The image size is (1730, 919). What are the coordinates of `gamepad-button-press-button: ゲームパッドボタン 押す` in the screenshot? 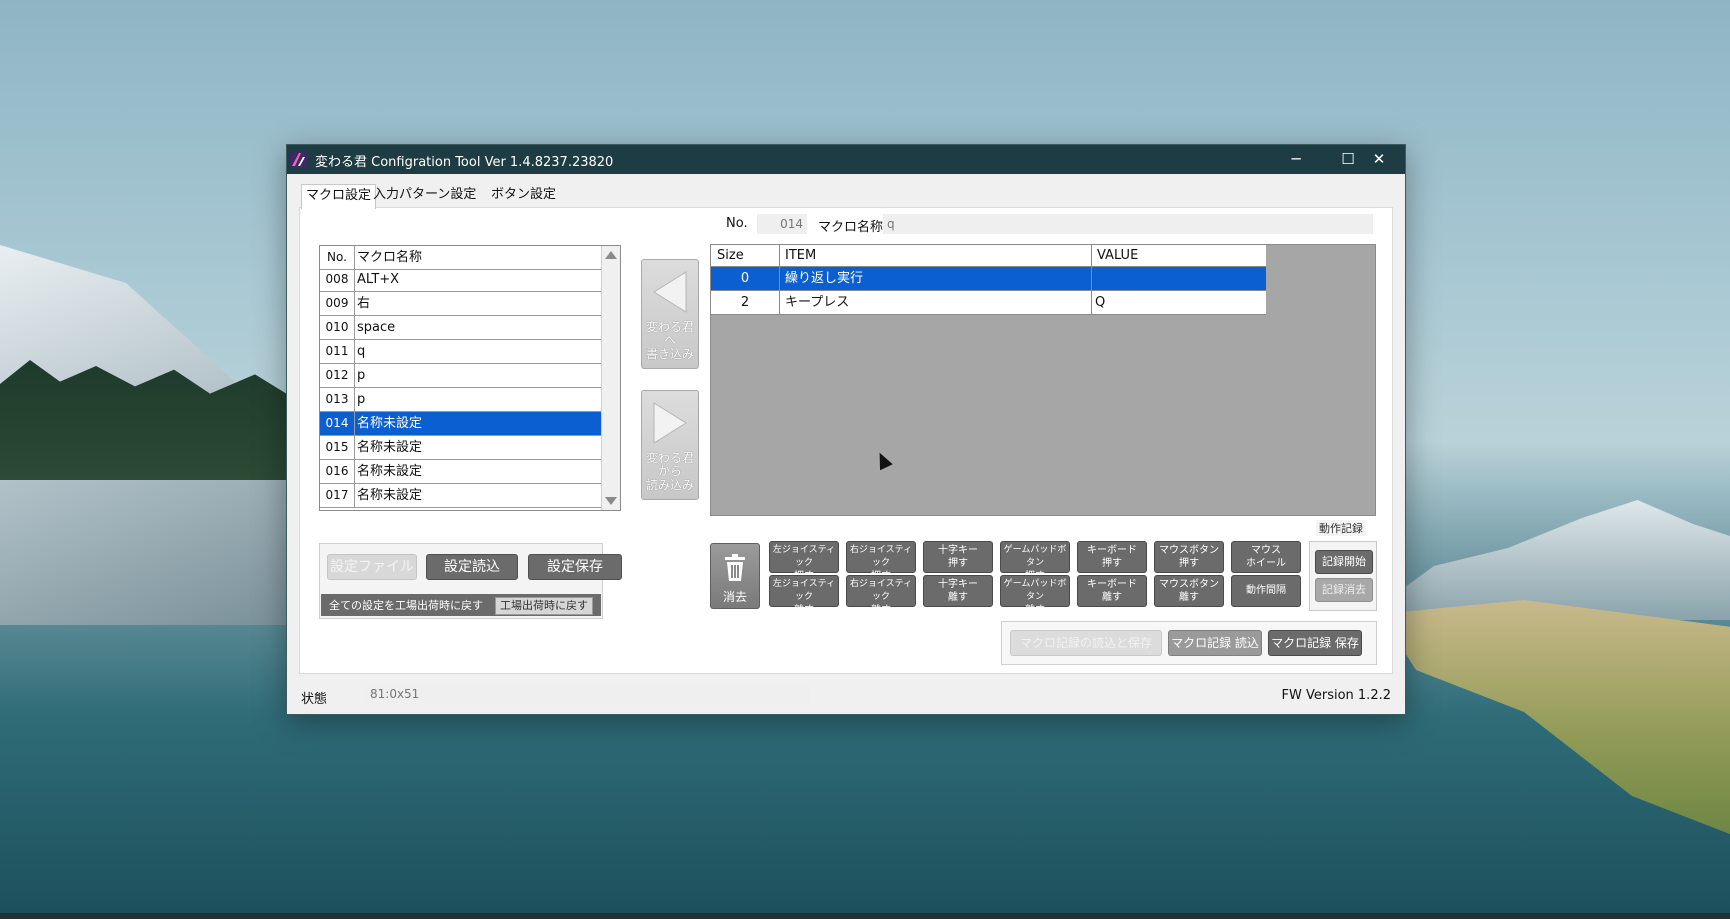 It's located at (1035, 561).